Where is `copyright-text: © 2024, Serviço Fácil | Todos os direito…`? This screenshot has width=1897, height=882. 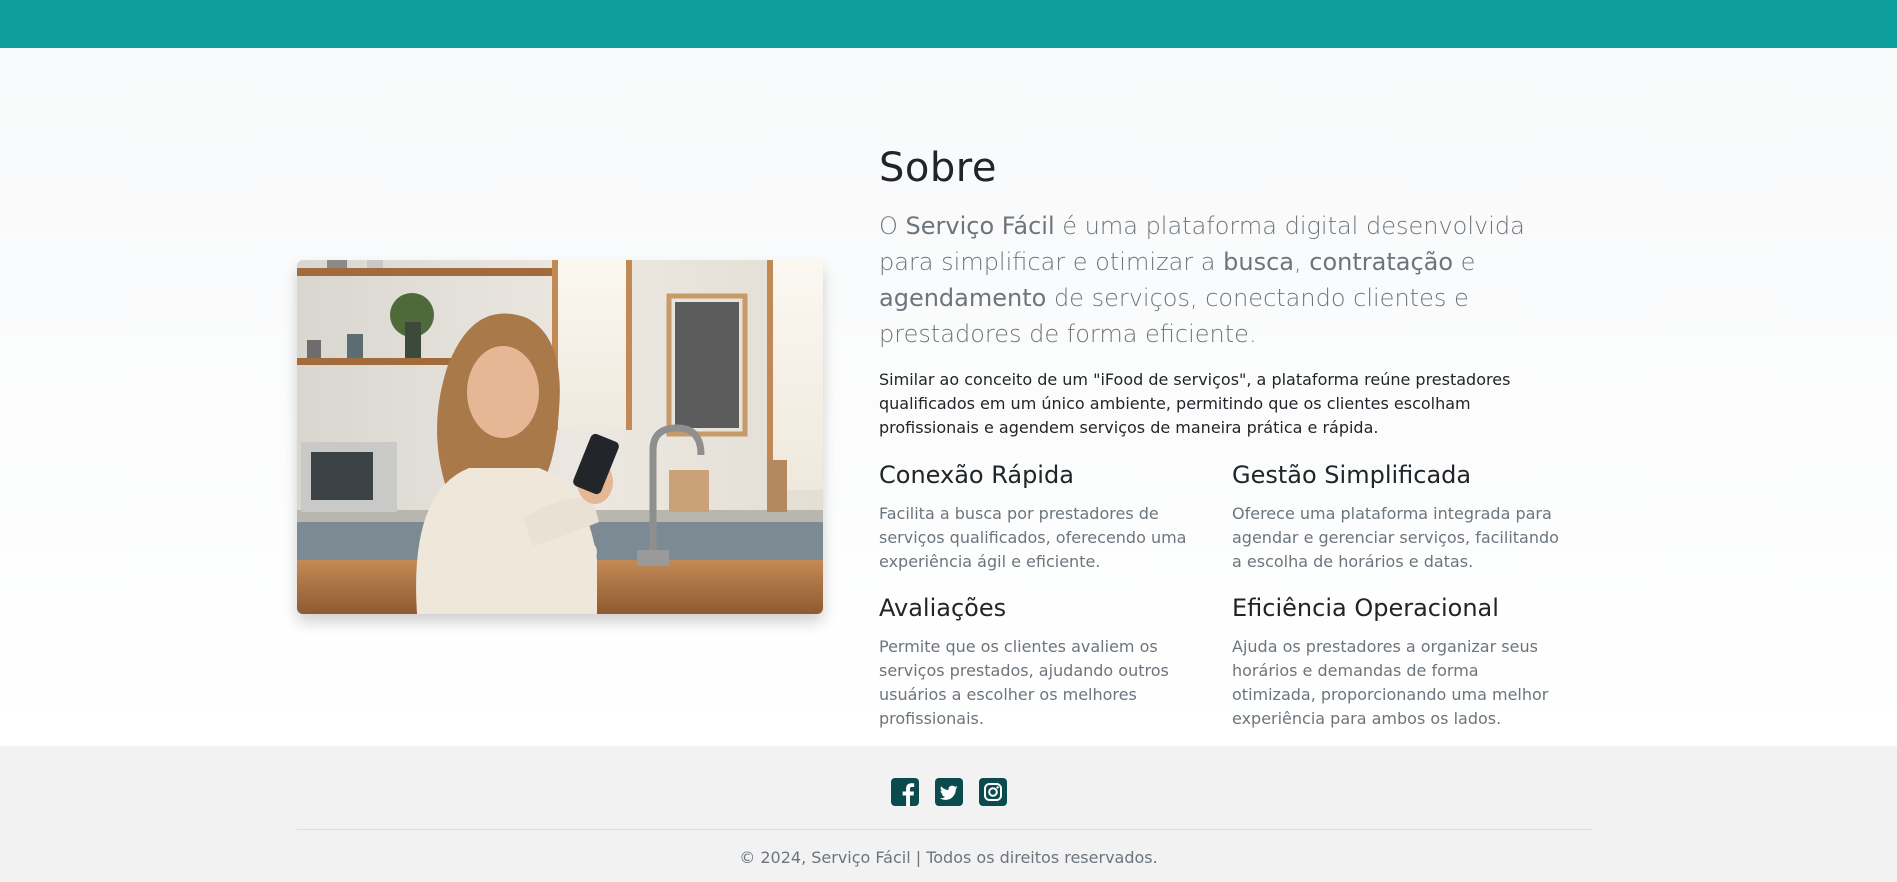 copyright-text: © 2024, Serviço Fácil | Todos os direito… is located at coordinates (948, 857).